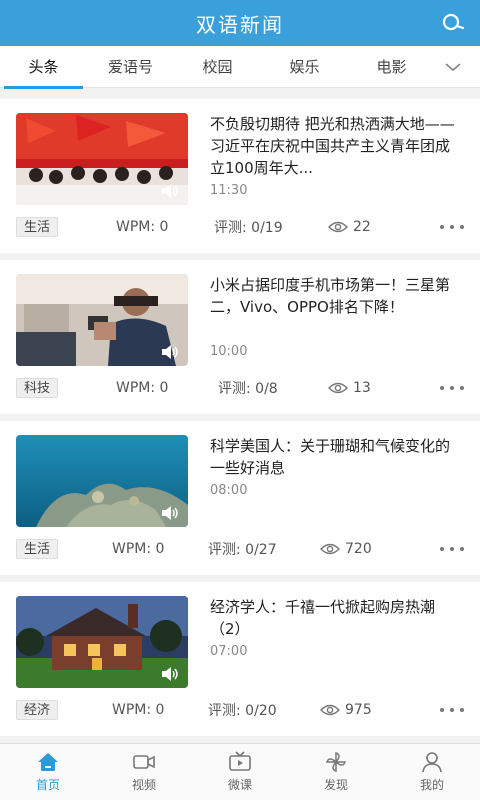  I want to click on view-count-value: 975, so click(358, 710).